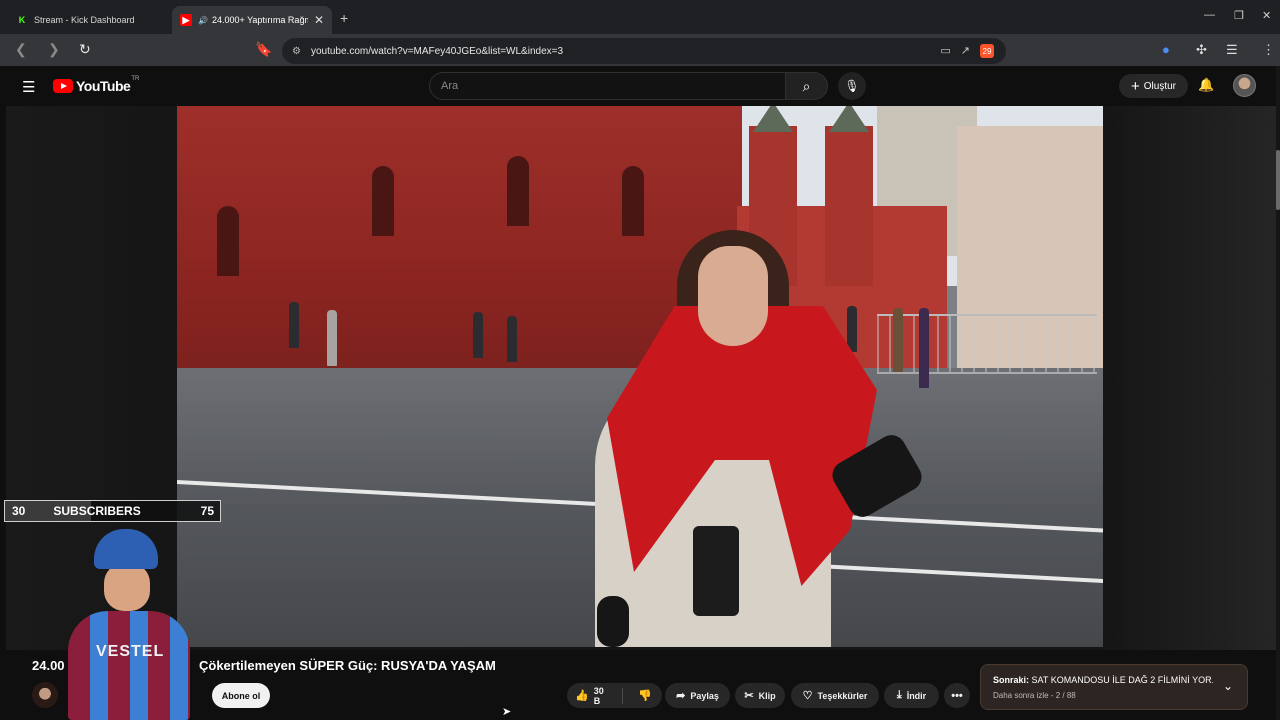  Describe the element at coordinates (582, 696) in the screenshot. I see `thumbs-up-icon: 👍` at that location.